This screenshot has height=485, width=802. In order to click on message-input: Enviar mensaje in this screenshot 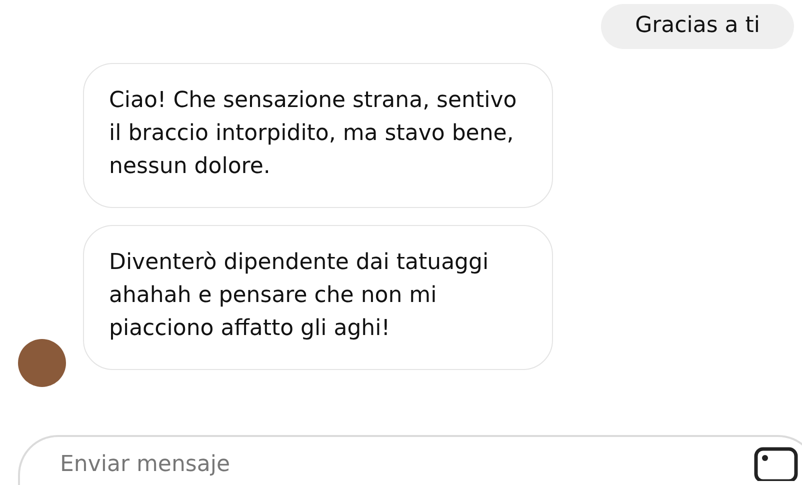, I will do `click(410, 460)`.